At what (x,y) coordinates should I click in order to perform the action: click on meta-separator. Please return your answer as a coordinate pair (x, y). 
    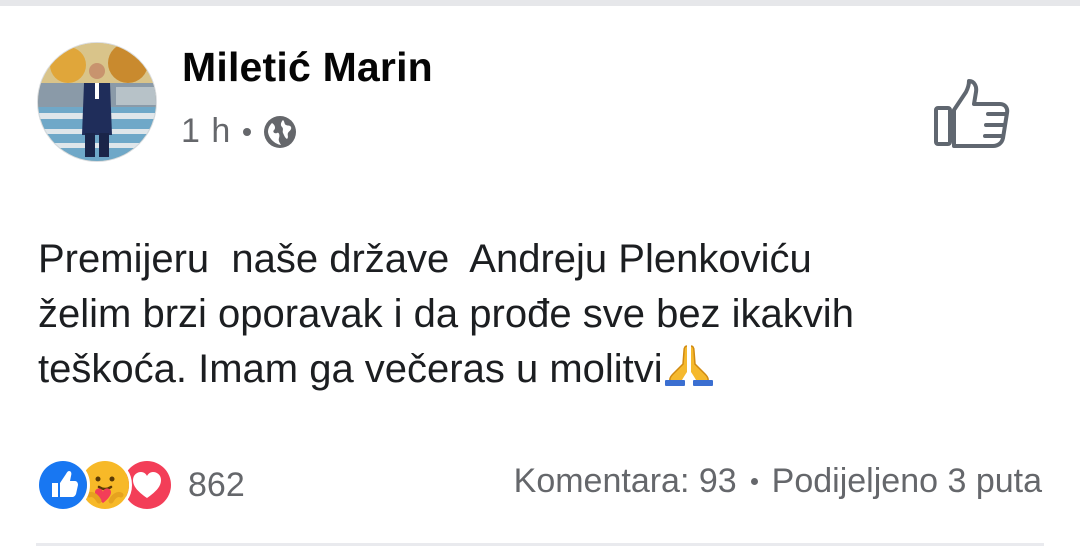
    Looking at the image, I should click on (247, 131).